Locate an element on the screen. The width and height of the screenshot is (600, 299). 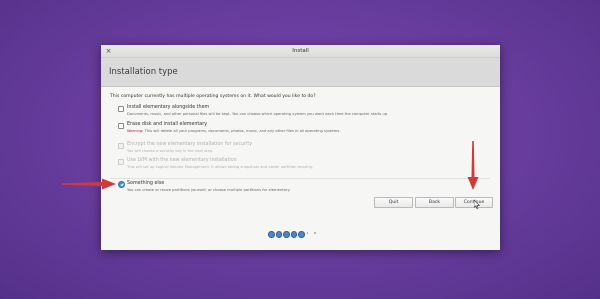
erase-disk-checkbox is located at coordinates (121, 126).